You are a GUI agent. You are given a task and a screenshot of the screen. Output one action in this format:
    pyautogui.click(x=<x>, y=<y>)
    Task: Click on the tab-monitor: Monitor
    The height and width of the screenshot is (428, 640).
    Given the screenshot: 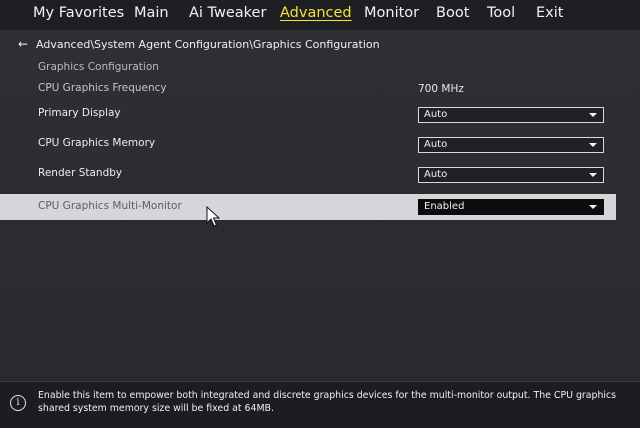 What is the action you would take?
    pyautogui.click(x=391, y=13)
    